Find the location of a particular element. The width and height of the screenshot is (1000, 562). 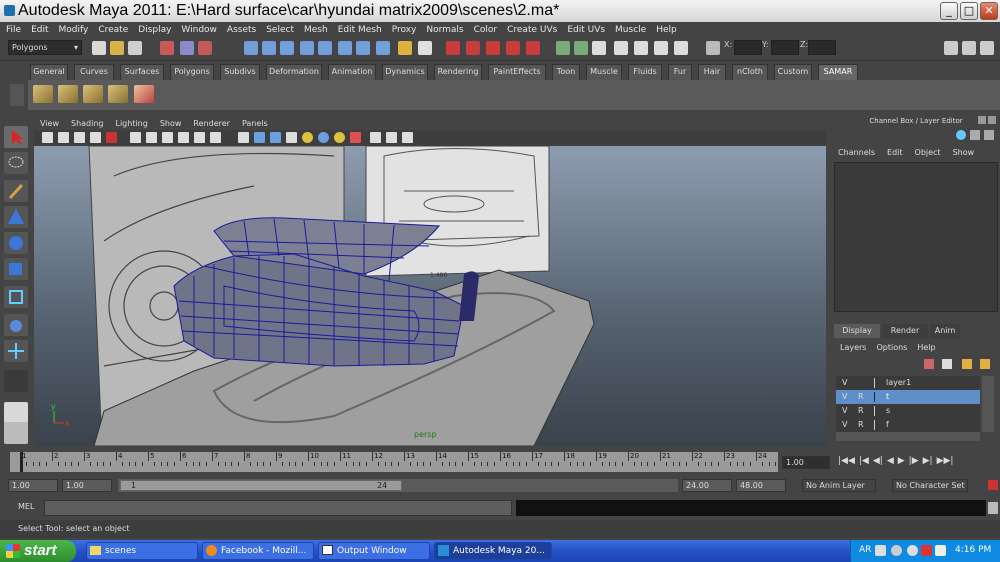

range-slider-handle: 1 24 is located at coordinates (261, 485).